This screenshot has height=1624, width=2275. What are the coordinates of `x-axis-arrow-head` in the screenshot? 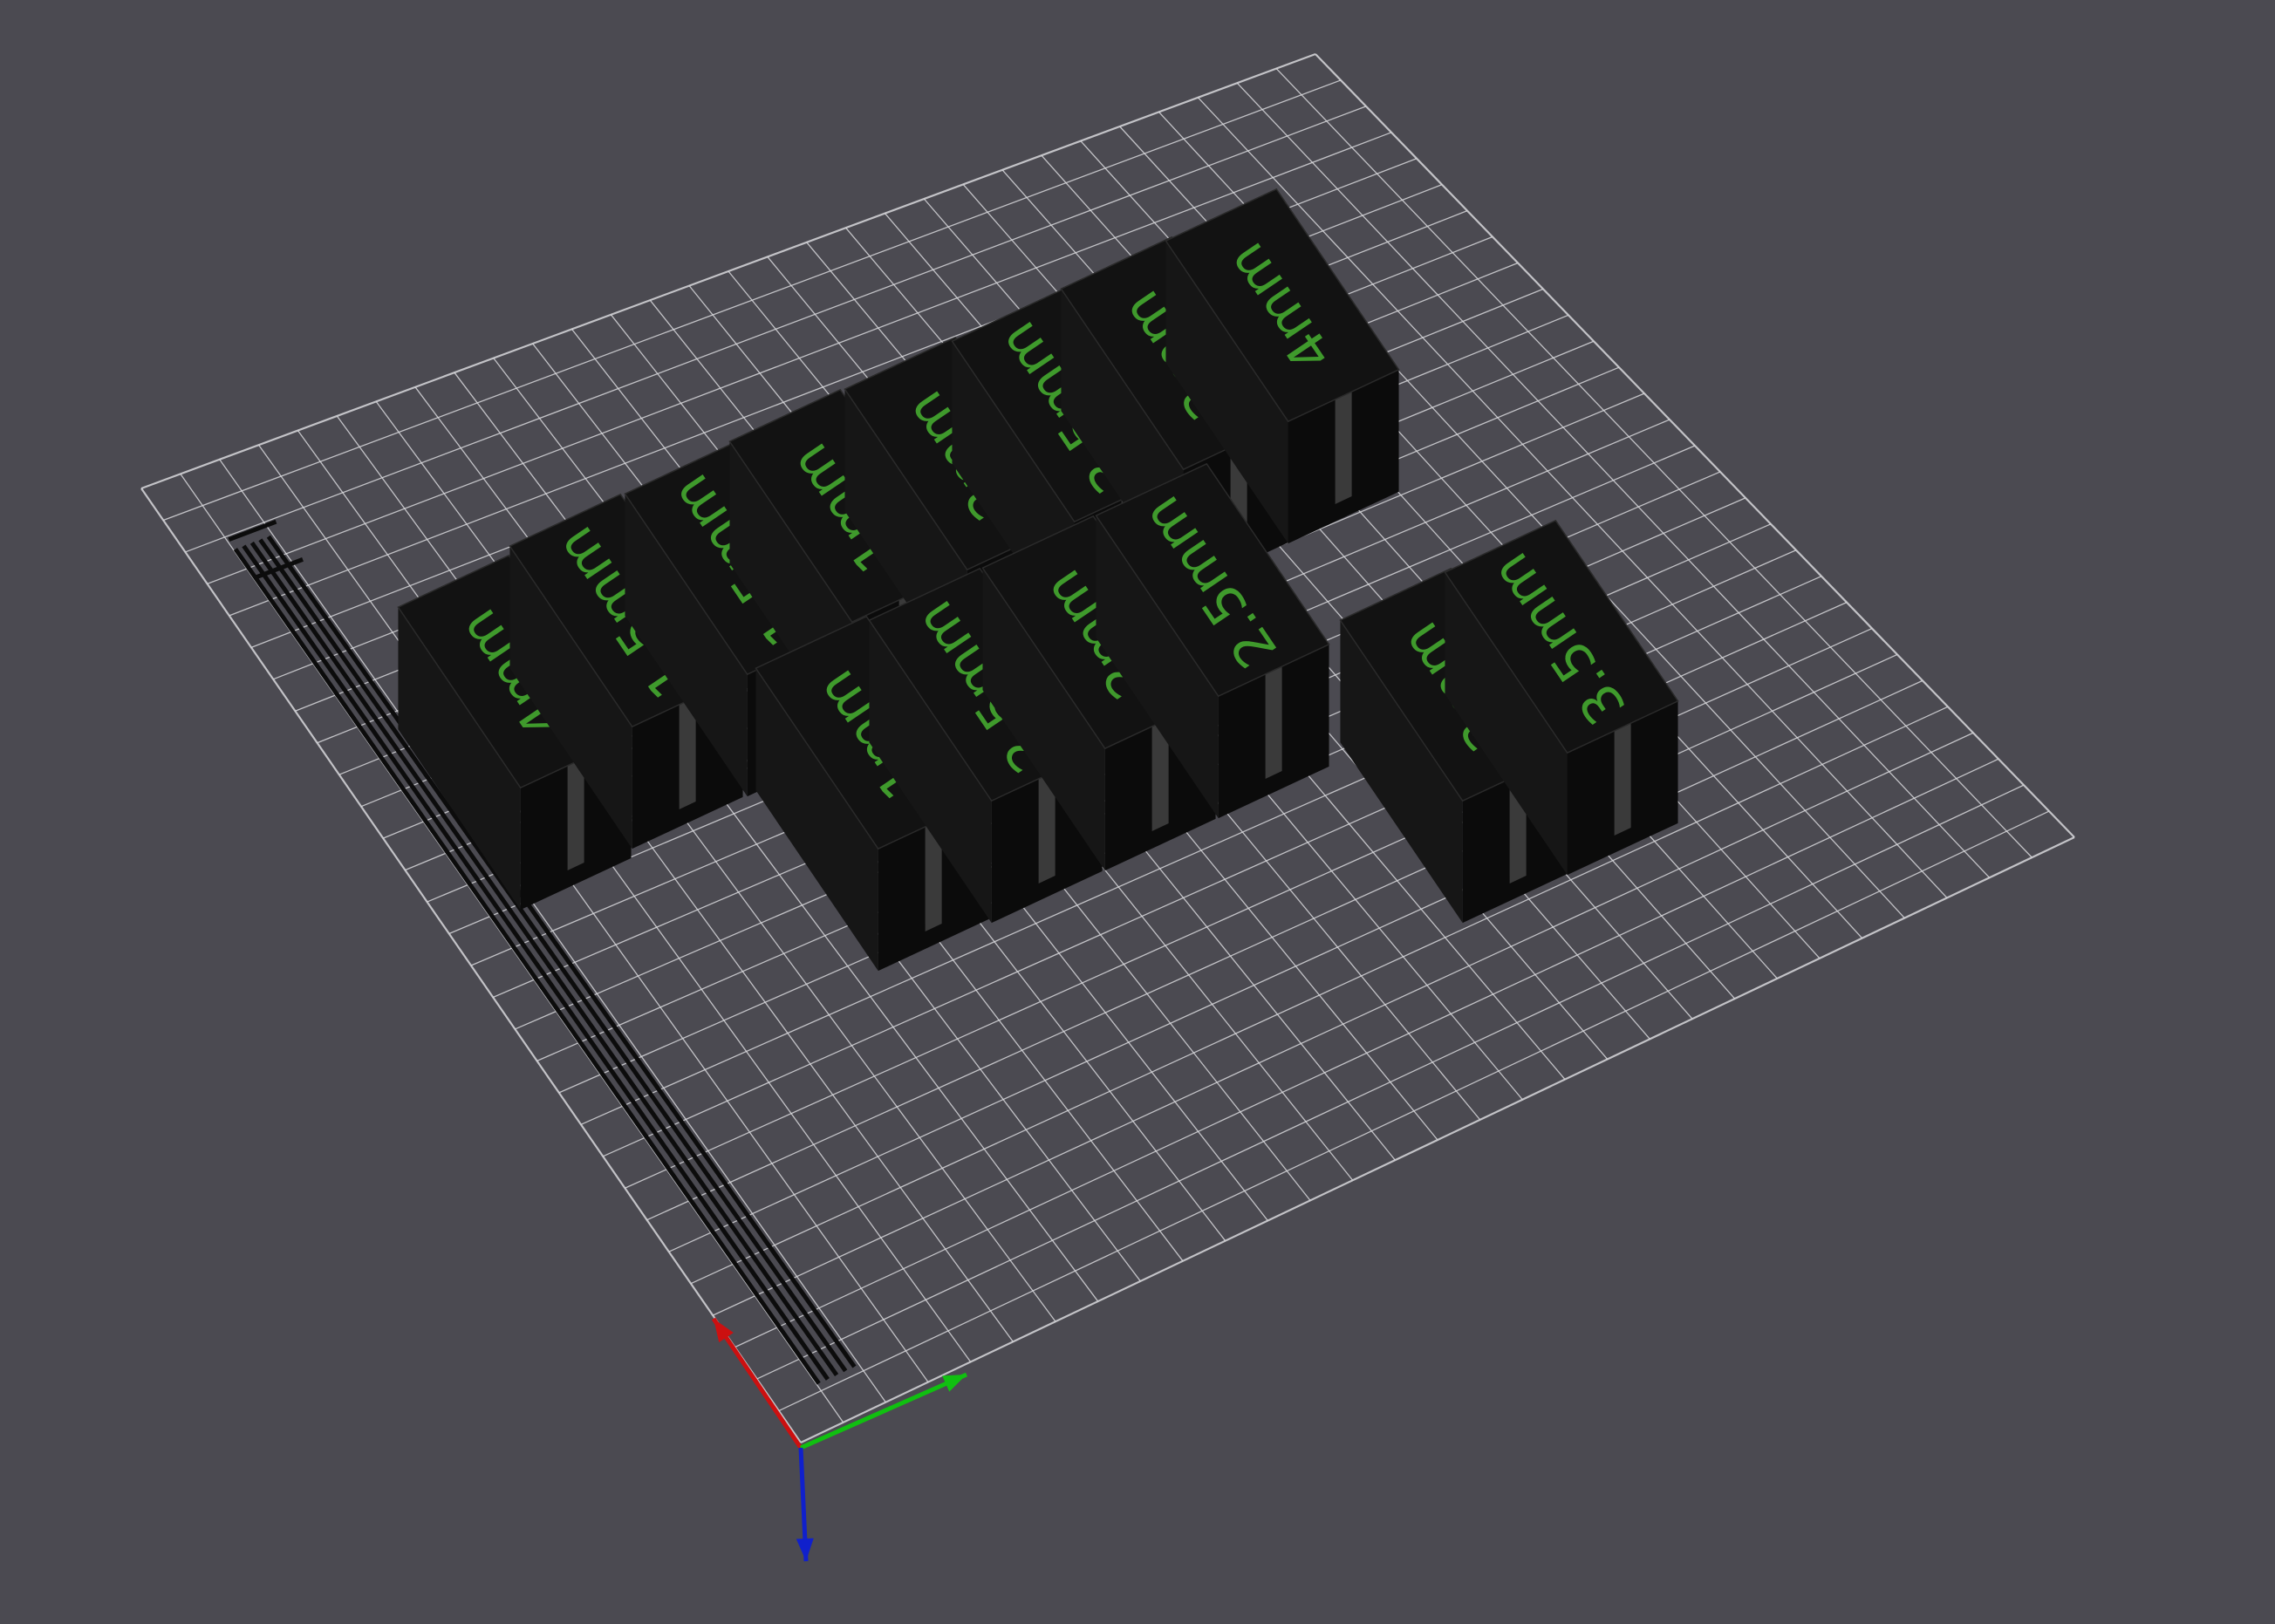 It's located at (724, 1331).